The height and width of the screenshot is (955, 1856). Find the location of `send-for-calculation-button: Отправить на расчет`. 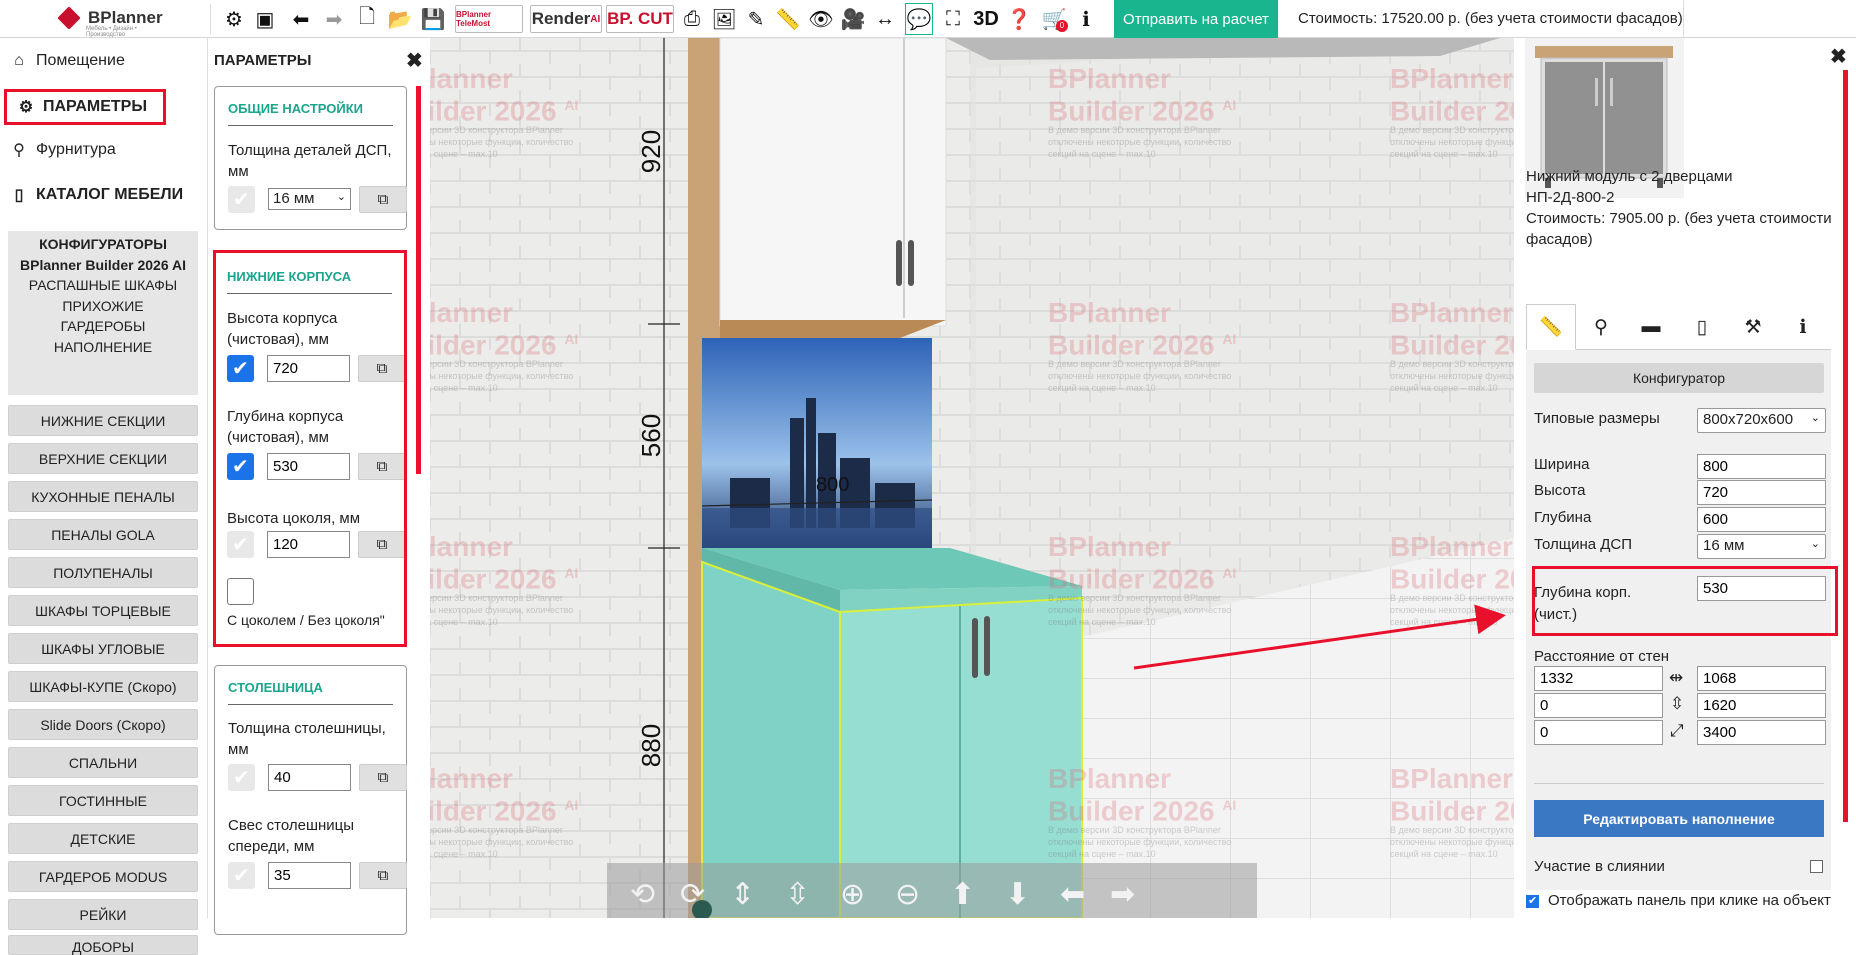

send-for-calculation-button: Отправить на расчет is located at coordinates (1196, 19).